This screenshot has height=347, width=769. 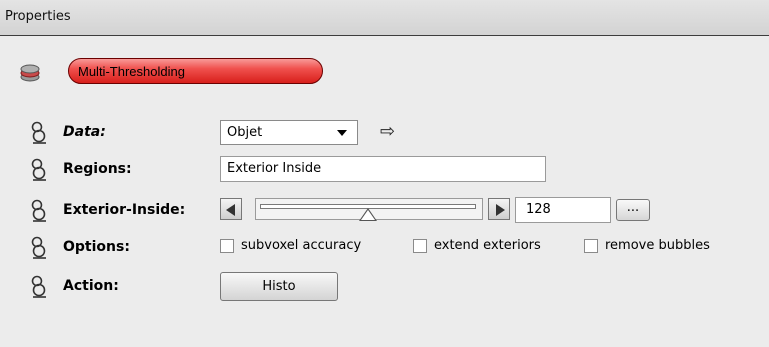 What do you see at coordinates (384, 18) in the screenshot?
I see `properties-panel-header: Properties` at bounding box center [384, 18].